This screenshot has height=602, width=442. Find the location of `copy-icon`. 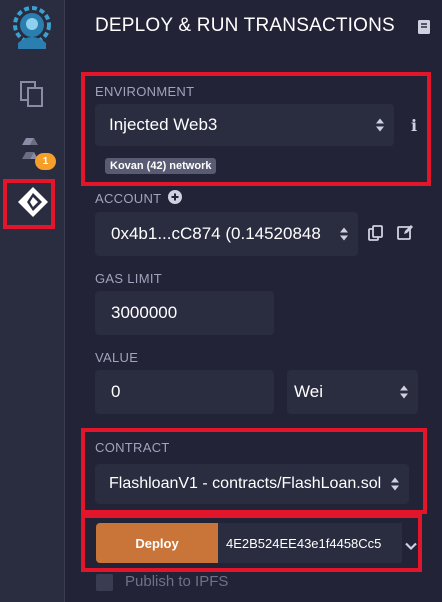

copy-icon is located at coordinates (376, 233).